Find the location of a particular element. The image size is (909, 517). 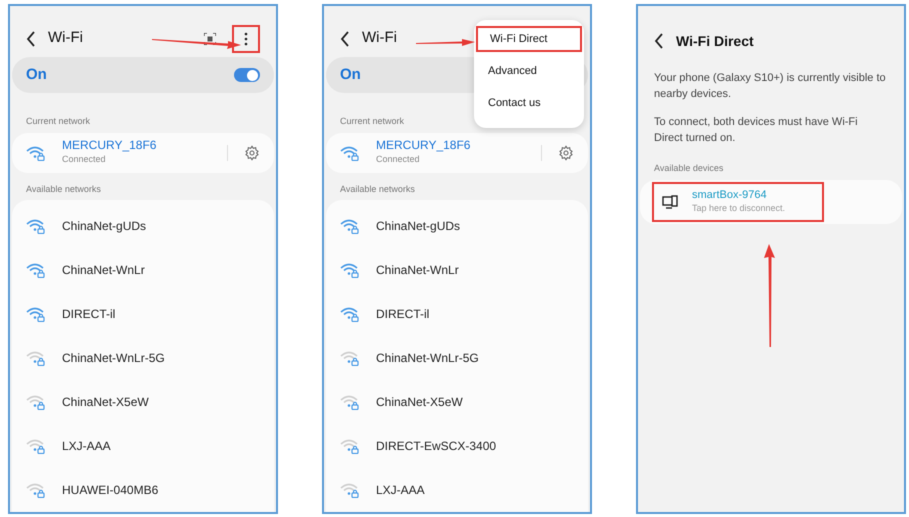

screen-title: Wi-Fi Direct is located at coordinates (715, 41).